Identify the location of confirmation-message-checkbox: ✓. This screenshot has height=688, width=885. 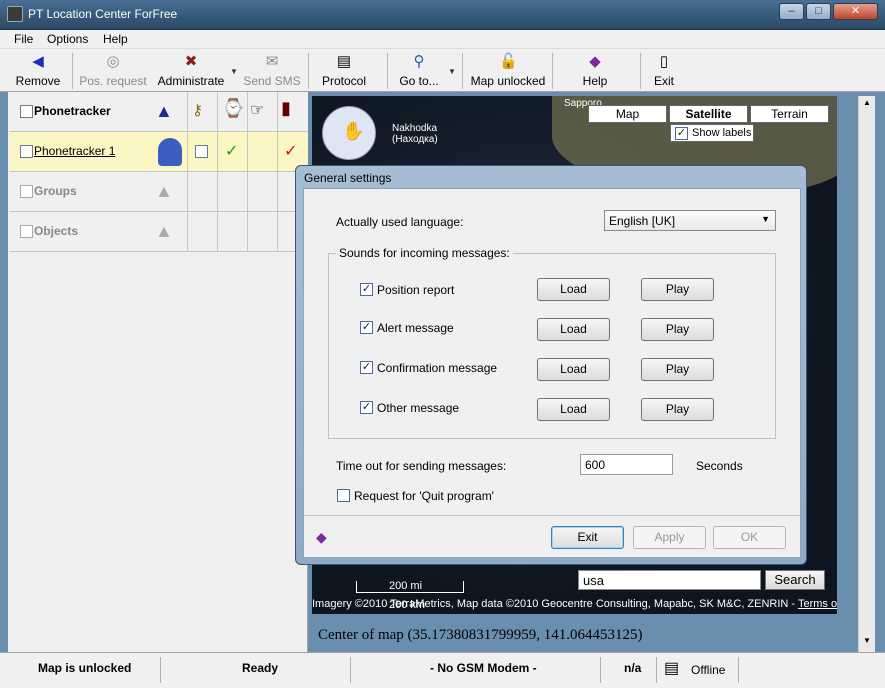
(366, 367).